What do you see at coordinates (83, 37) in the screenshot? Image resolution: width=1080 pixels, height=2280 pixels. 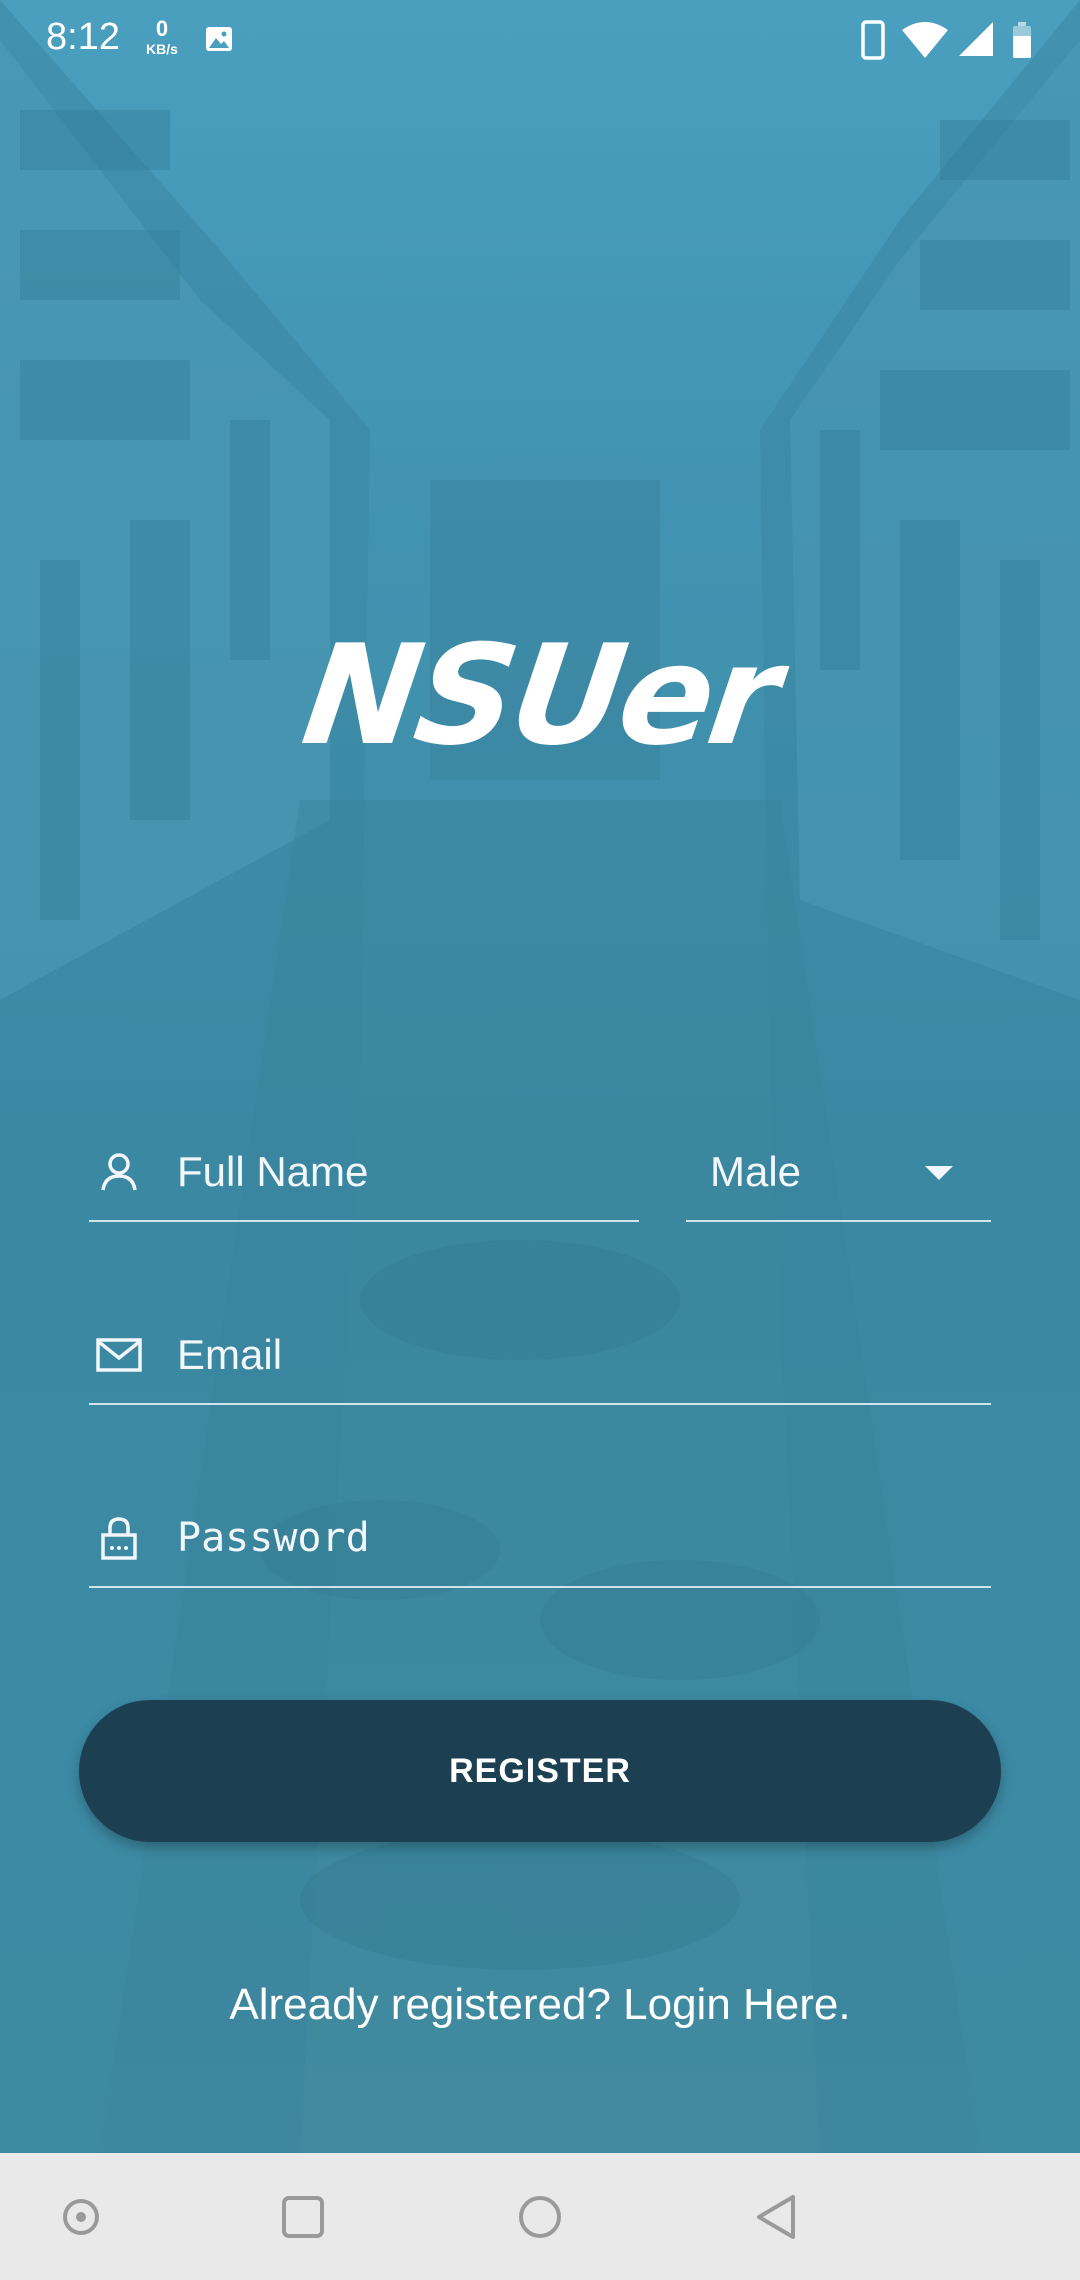 I see `status-time: 8:12` at bounding box center [83, 37].